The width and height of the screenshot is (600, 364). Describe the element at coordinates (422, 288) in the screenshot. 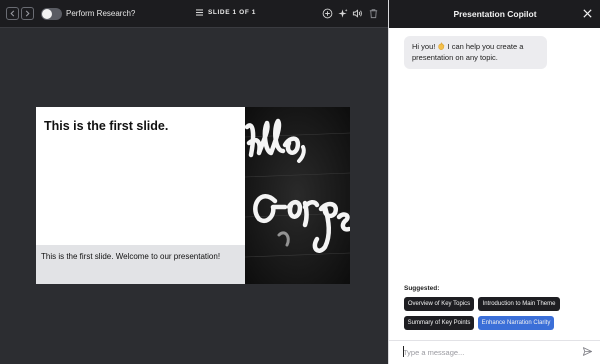

I see `suggested-label: Suggested:` at that location.